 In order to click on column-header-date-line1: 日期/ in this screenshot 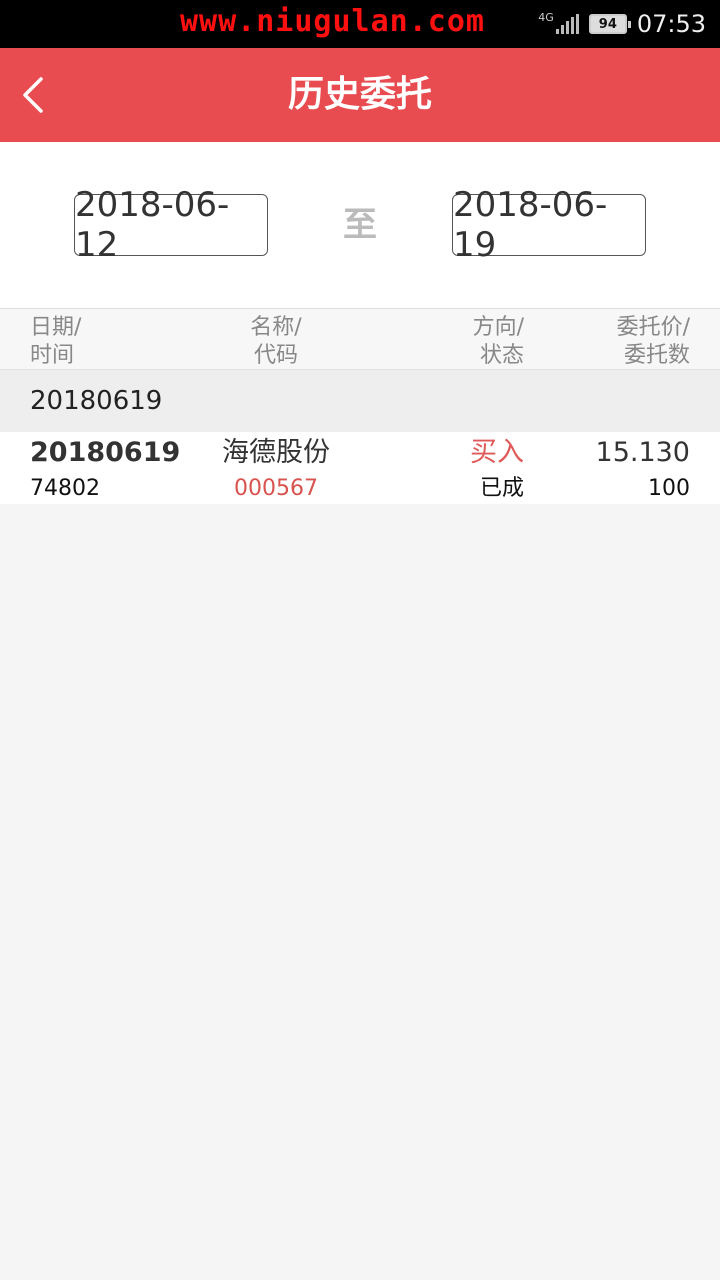, I will do `click(56, 327)`.